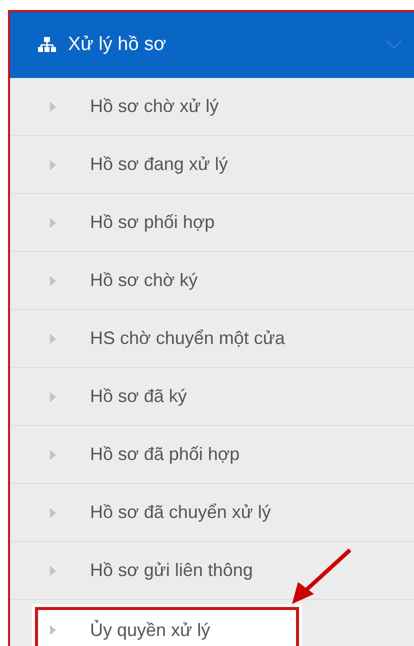 This screenshot has height=646, width=414. I want to click on menu-item: Hồ sơ chờ ký, so click(212, 281).